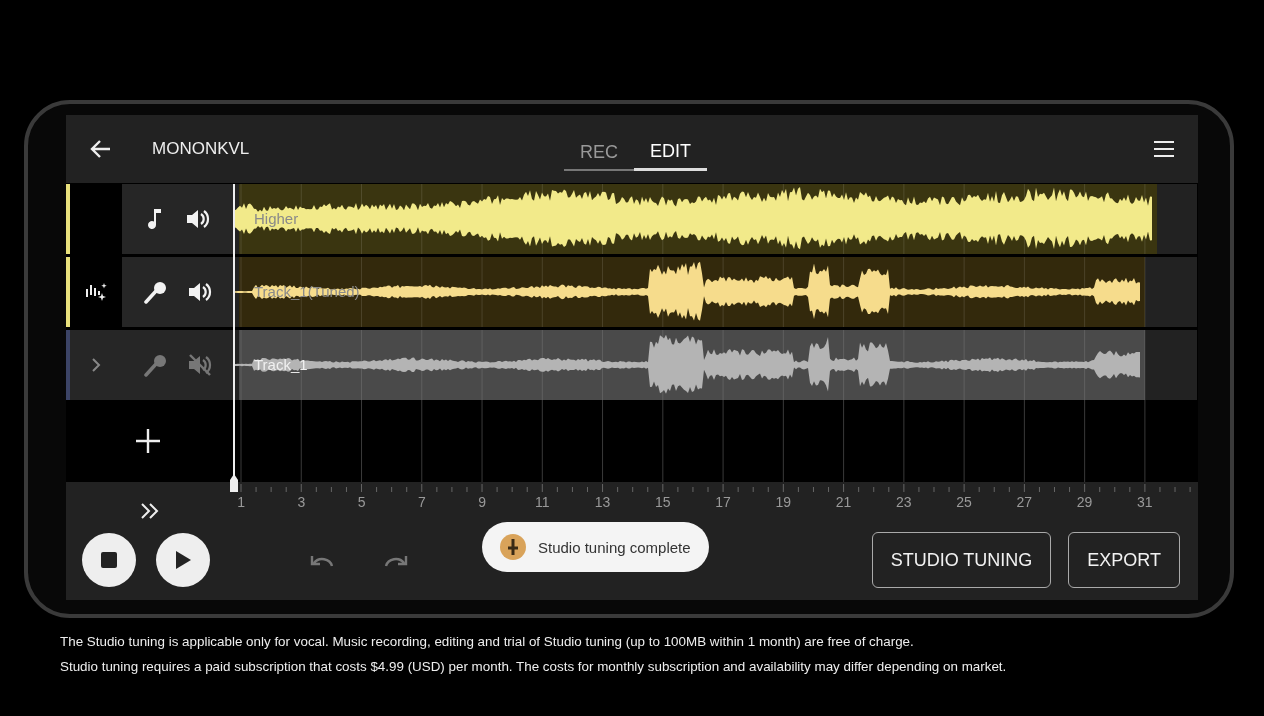  What do you see at coordinates (96, 365) in the screenshot?
I see `chevron-icon` at bounding box center [96, 365].